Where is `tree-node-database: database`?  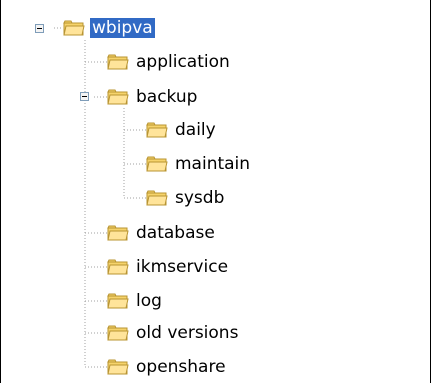 tree-node-database: database is located at coordinates (162, 233).